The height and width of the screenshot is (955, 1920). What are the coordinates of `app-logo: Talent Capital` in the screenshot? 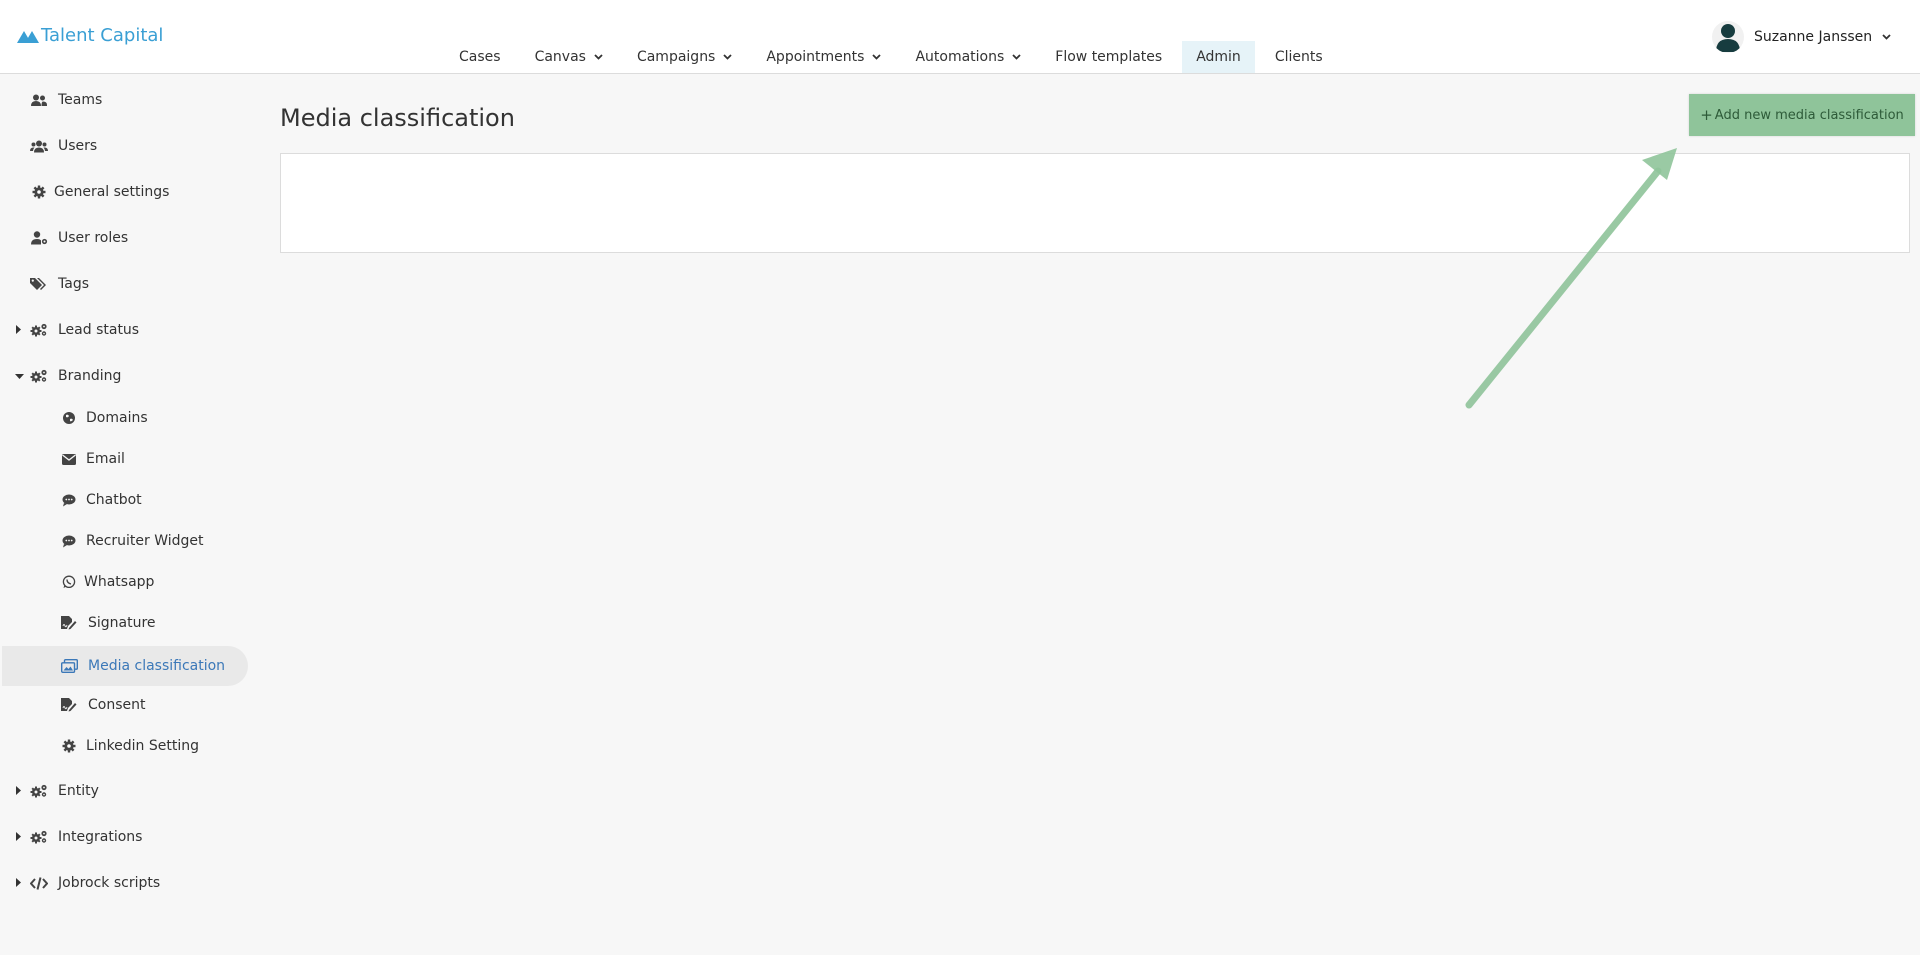 It's located at (90, 35).